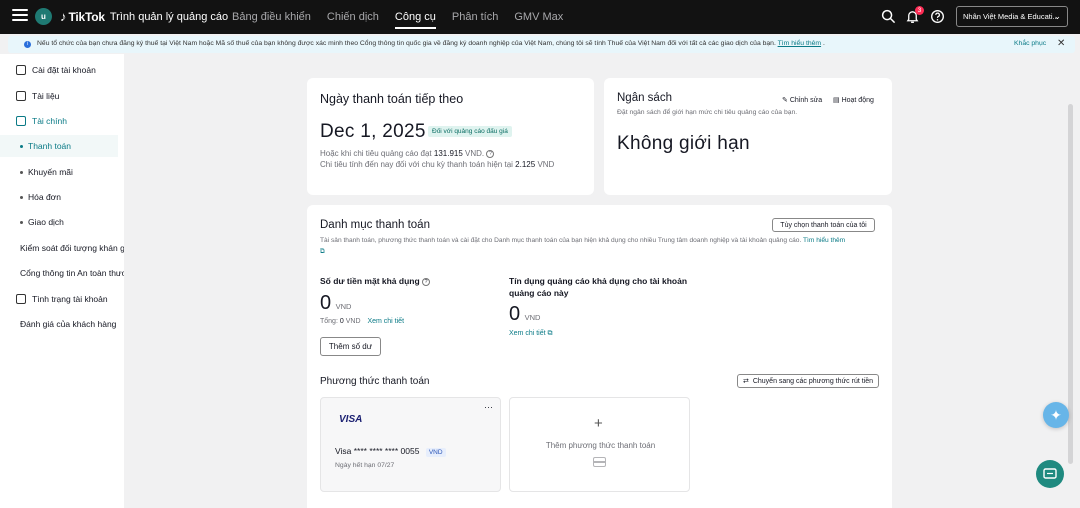 Image resolution: width=1080 pixels, height=508 pixels. Describe the element at coordinates (1057, 16) in the screenshot. I see `chevron-down-icon: ⌄` at that location.